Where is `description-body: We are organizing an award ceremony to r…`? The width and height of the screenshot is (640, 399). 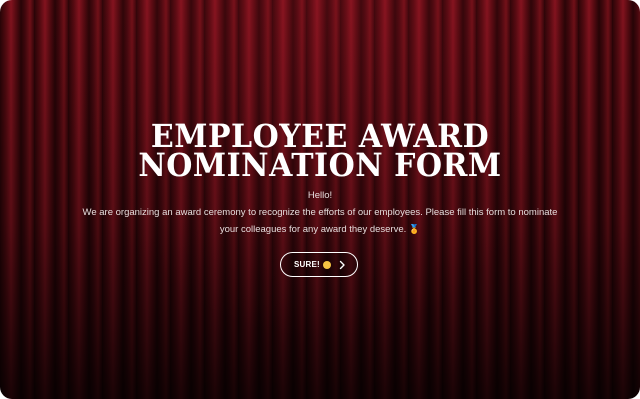 description-body: We are organizing an award ceremony to r… is located at coordinates (320, 221).